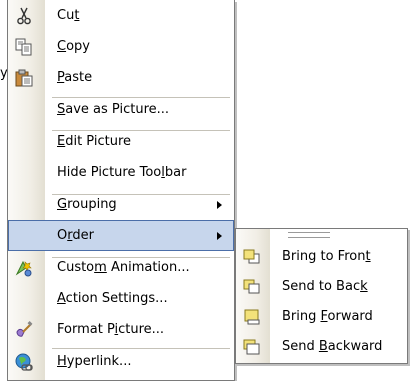 This screenshot has width=412, height=381. Describe the element at coordinates (24, 330) in the screenshot. I see `format-picture-icon` at that location.